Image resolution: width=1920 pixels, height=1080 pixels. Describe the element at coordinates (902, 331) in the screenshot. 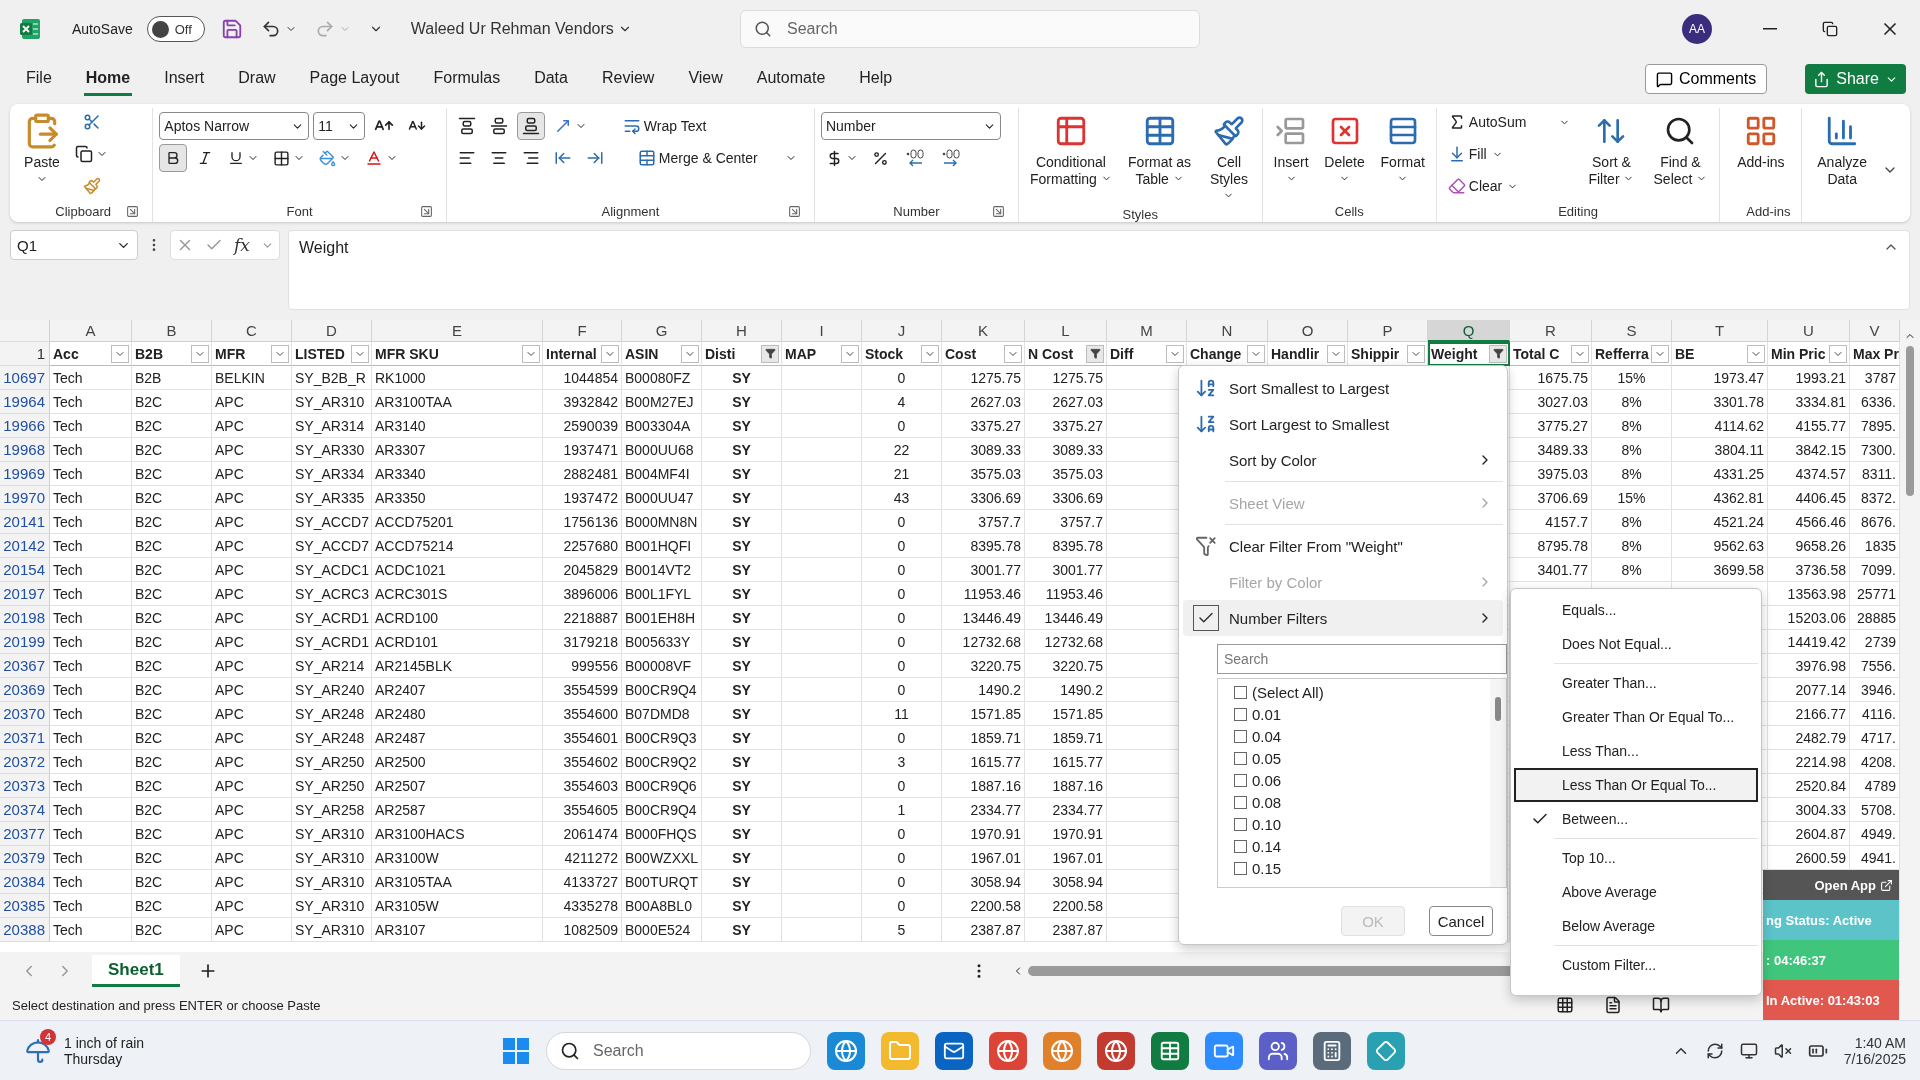

I see `column-letter: J` at that location.